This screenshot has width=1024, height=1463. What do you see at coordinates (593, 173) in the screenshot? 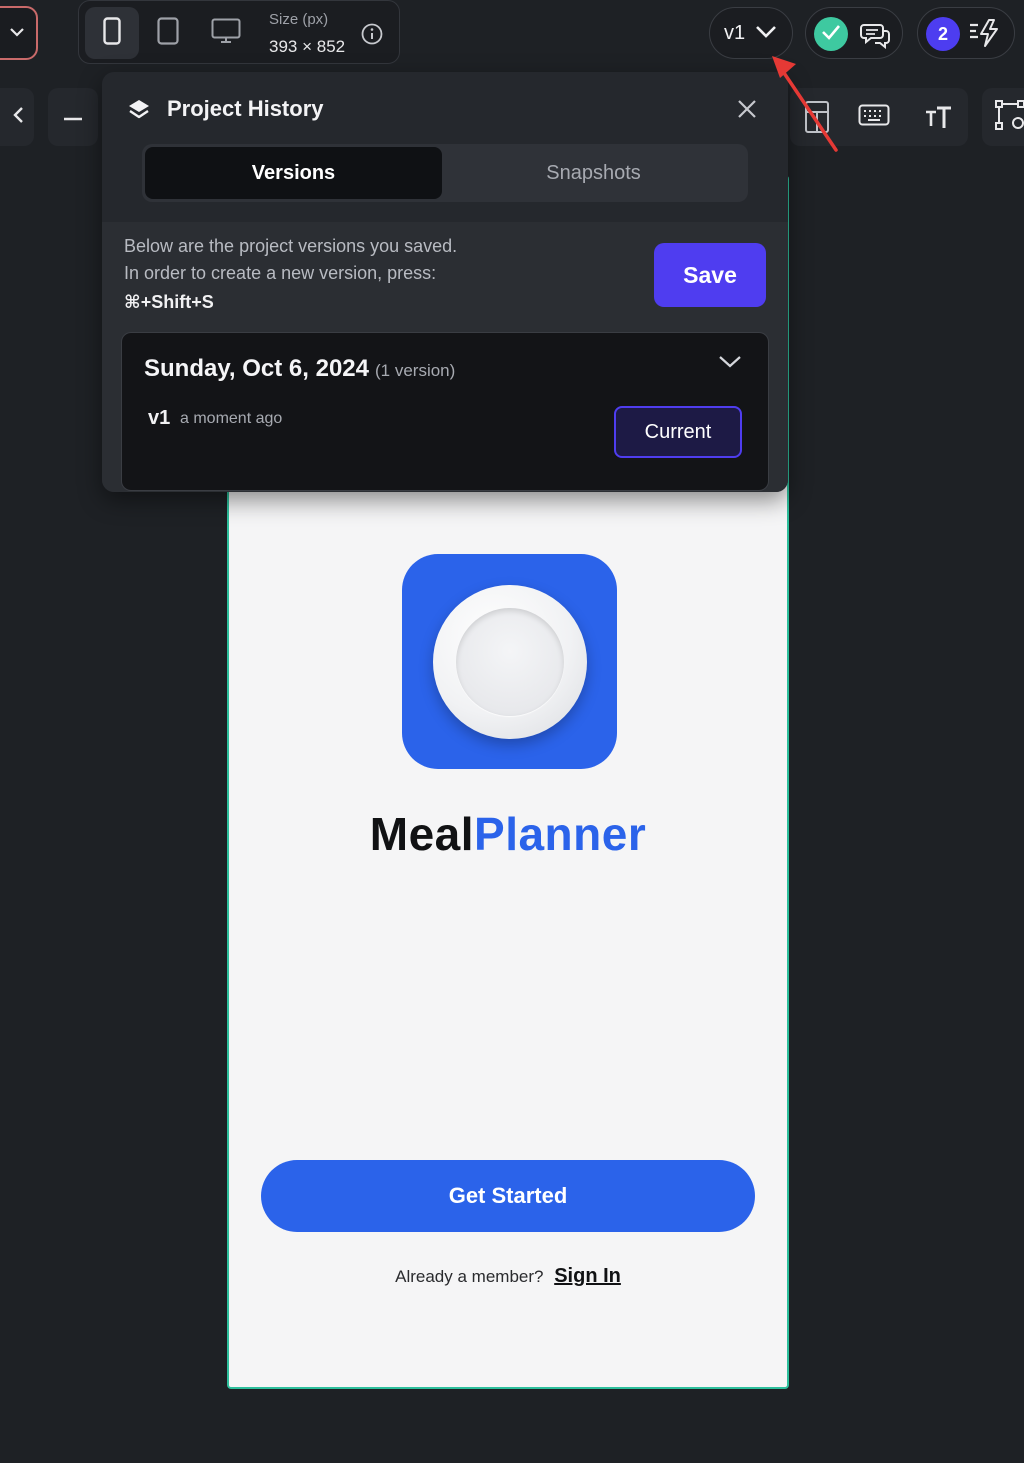
I see `tab-snapshots: Snapshots` at bounding box center [593, 173].